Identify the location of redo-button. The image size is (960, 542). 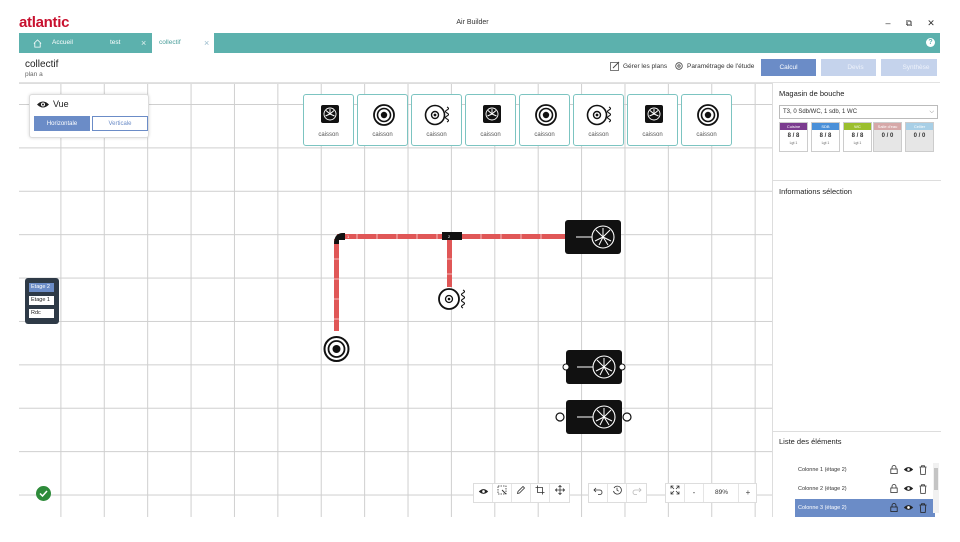
(636, 493).